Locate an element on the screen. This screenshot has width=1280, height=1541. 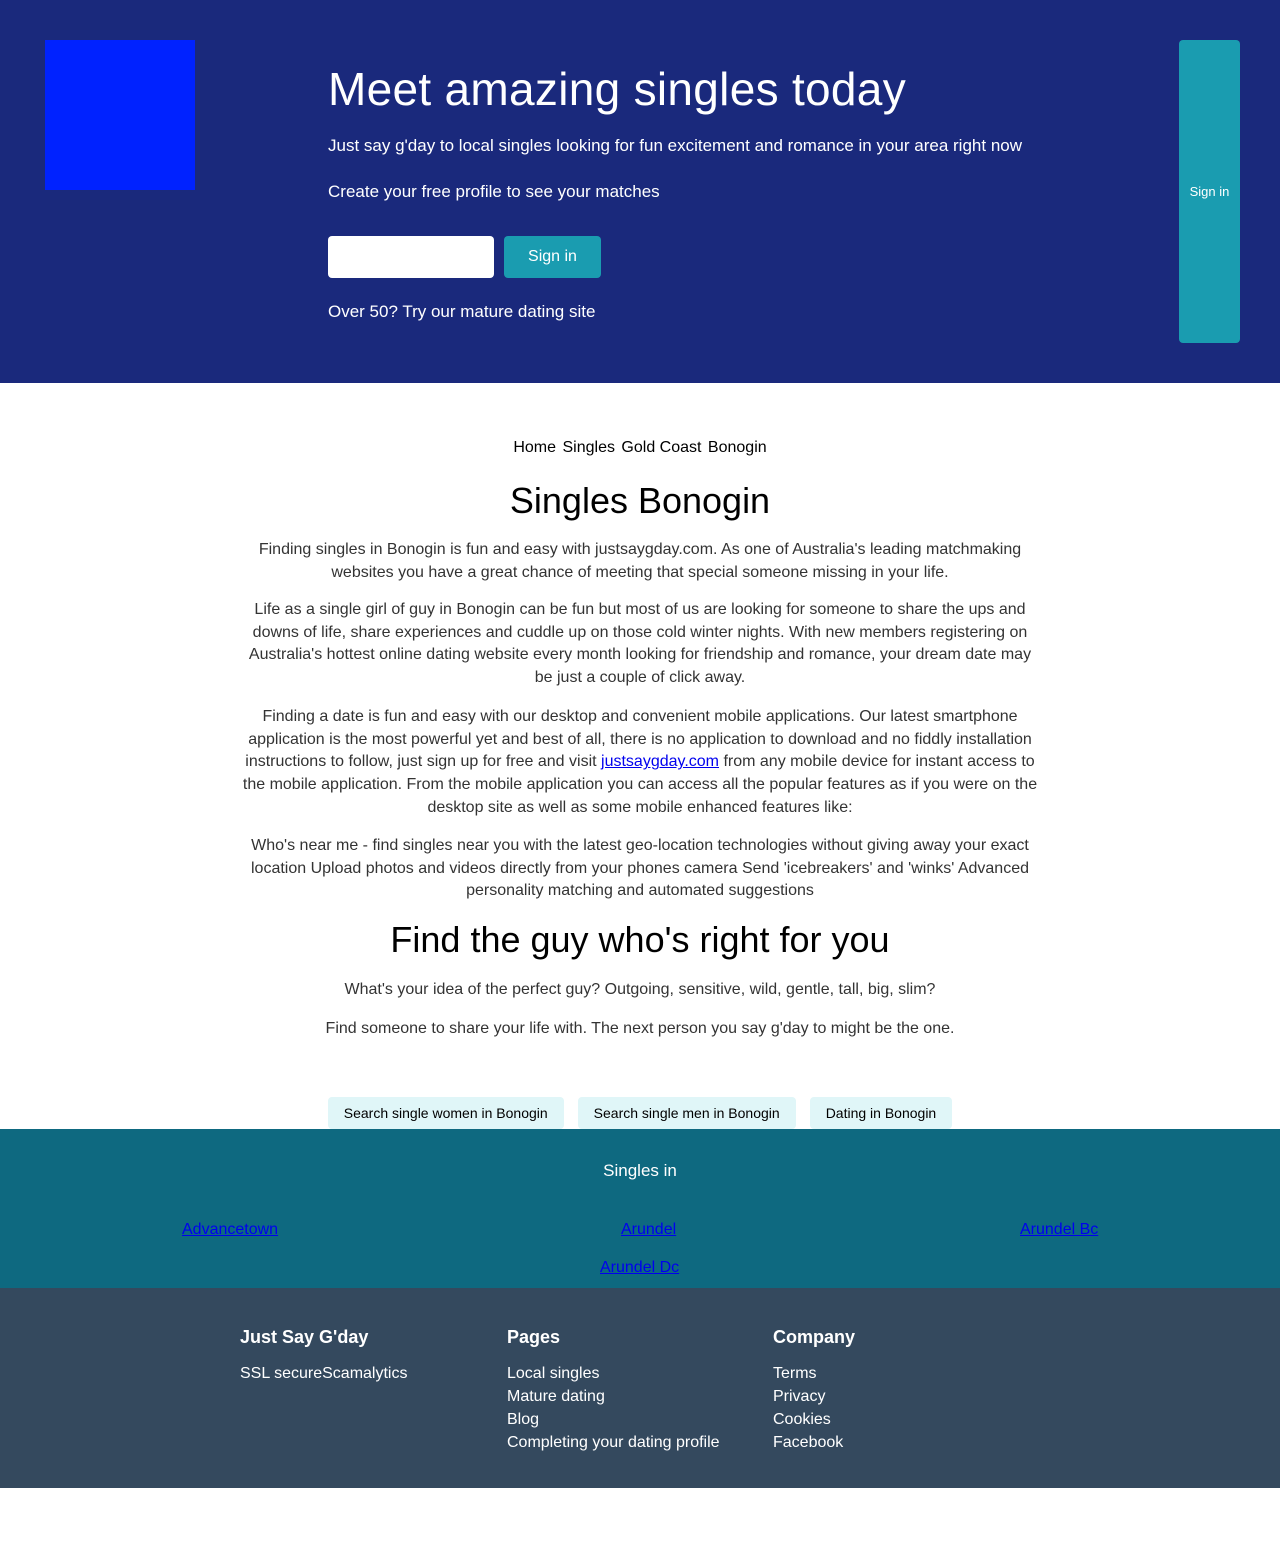
footer-link-privacy: Privacy is located at coordinates (814, 1396).